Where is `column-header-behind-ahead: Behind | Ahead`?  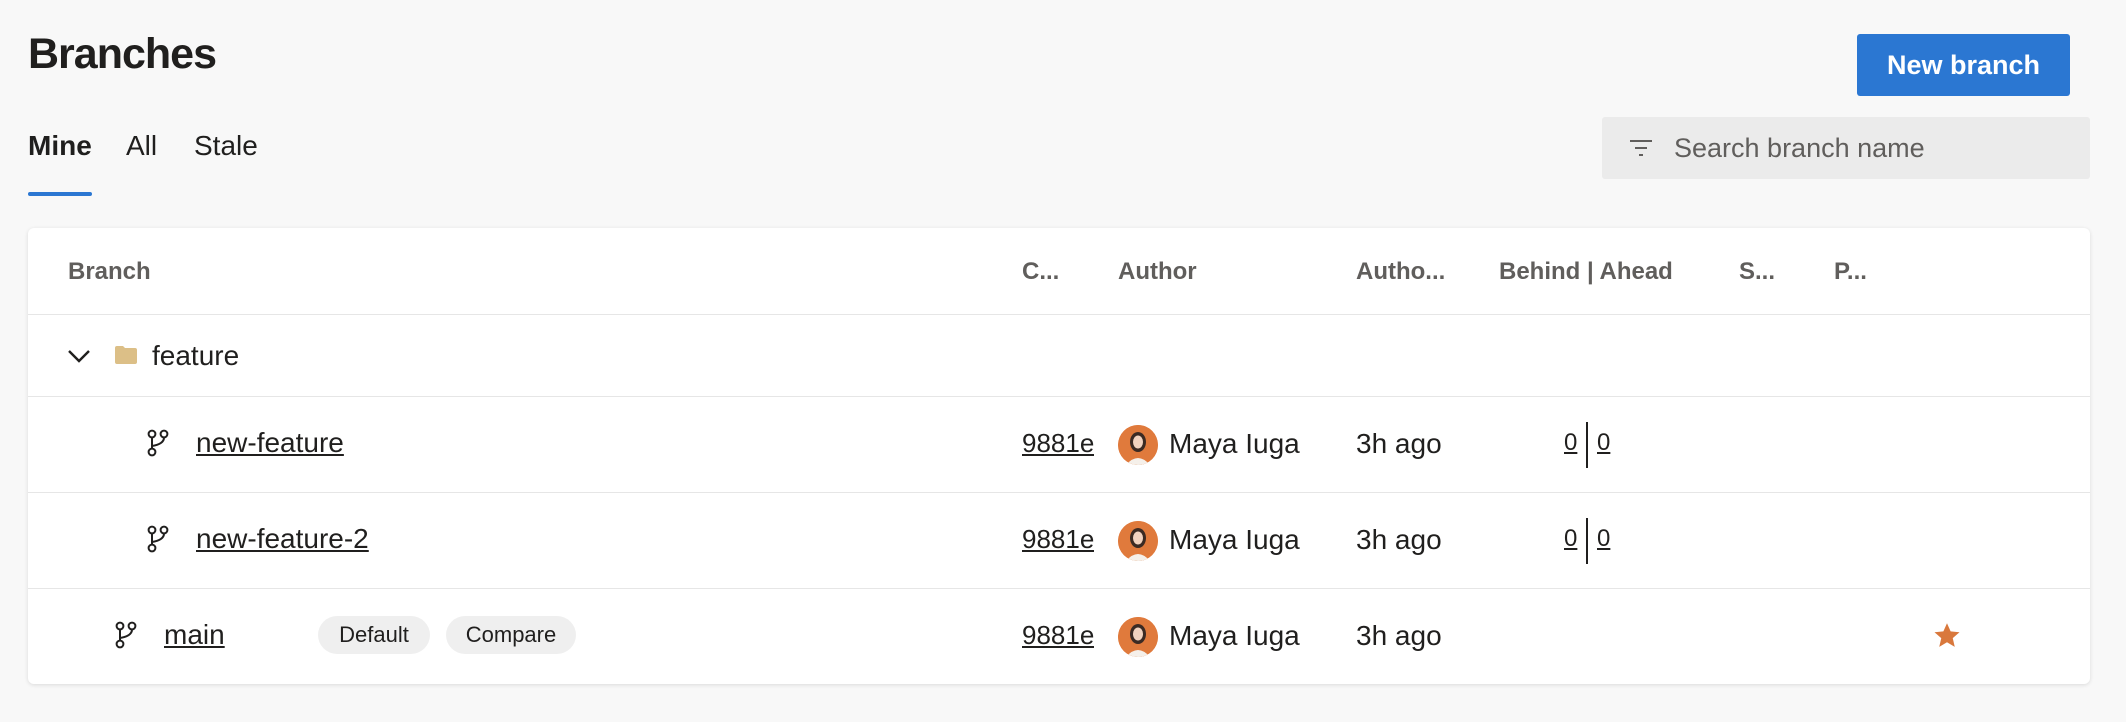
column-header-behind-ahead: Behind | Ahead is located at coordinates (1586, 272).